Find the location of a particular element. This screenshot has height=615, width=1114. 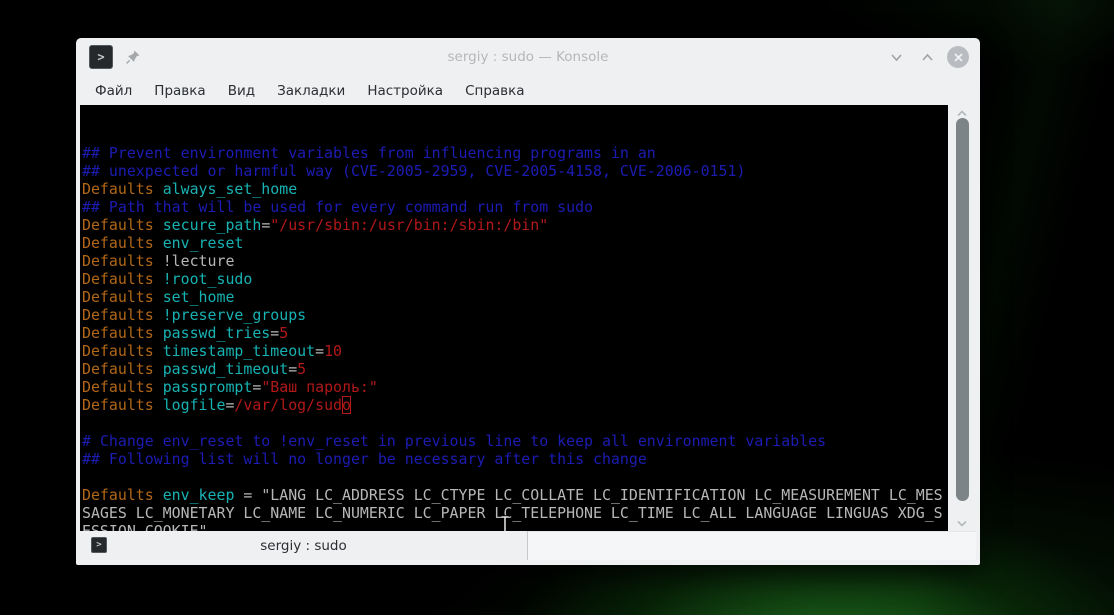

menu-help: Справка is located at coordinates (494, 91).